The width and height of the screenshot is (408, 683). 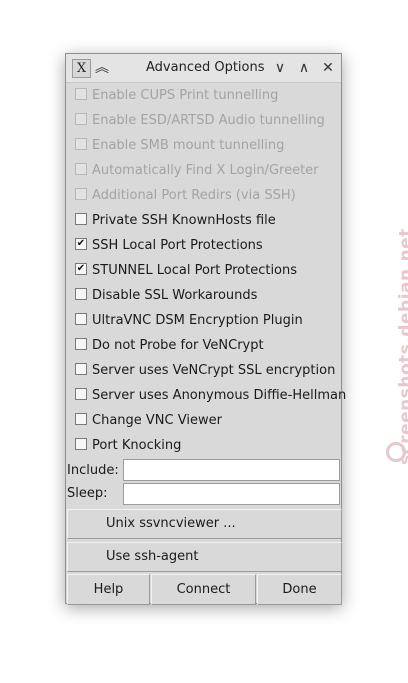 What do you see at coordinates (328, 68) in the screenshot?
I see `close-button: ✕` at bounding box center [328, 68].